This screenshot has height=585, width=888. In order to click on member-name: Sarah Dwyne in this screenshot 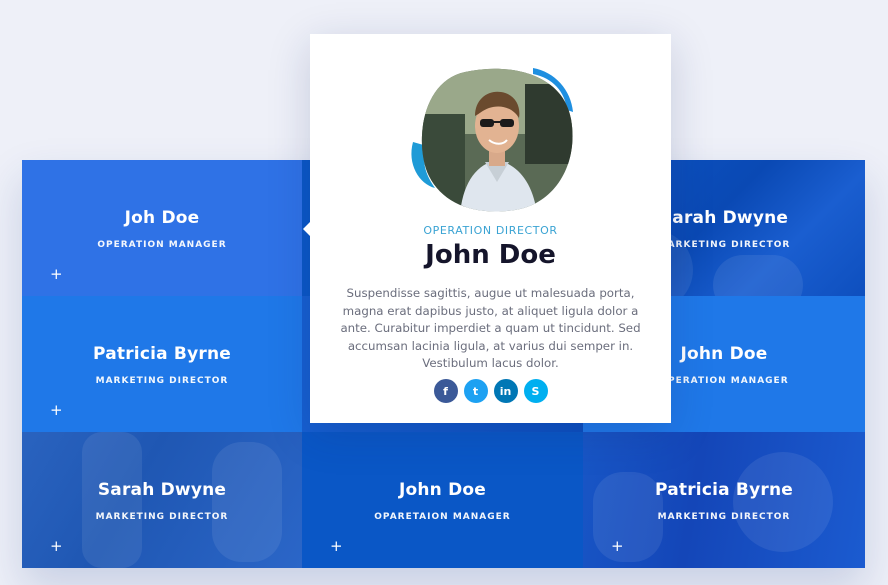, I will do `click(162, 490)`.